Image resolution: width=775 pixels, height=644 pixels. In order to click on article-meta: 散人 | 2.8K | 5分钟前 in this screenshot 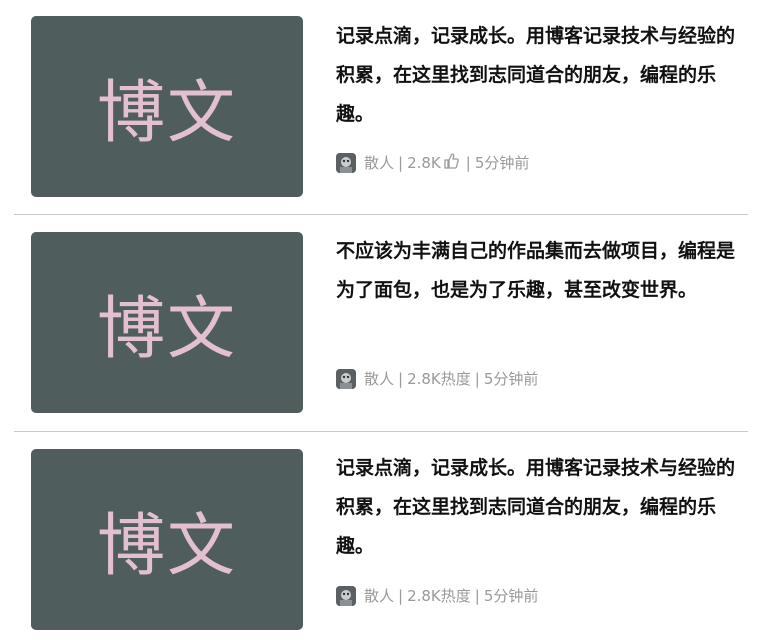, I will do `click(432, 162)`.